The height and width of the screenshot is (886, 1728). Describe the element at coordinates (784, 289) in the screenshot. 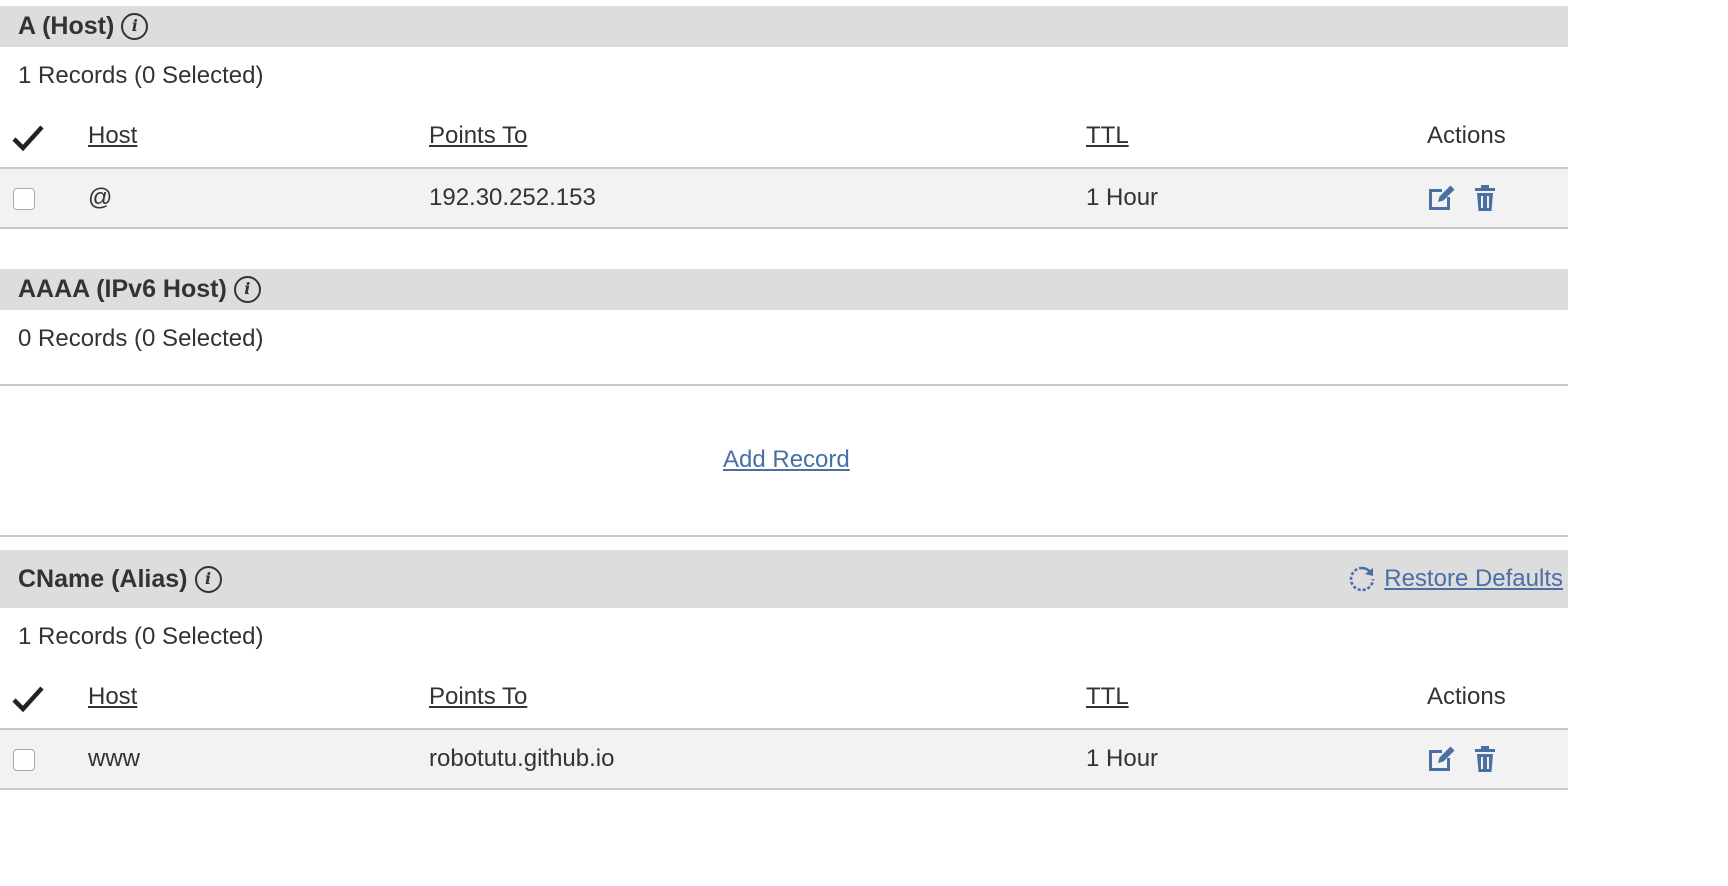

I see `section-header-aaaa-ipv6-host: AAAA (IPv6 Host) i` at that location.